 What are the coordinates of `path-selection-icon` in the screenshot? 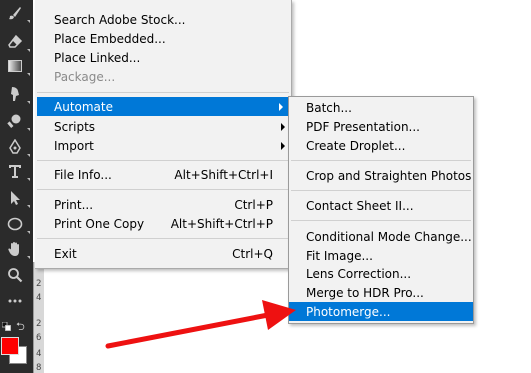 It's located at (16, 198).